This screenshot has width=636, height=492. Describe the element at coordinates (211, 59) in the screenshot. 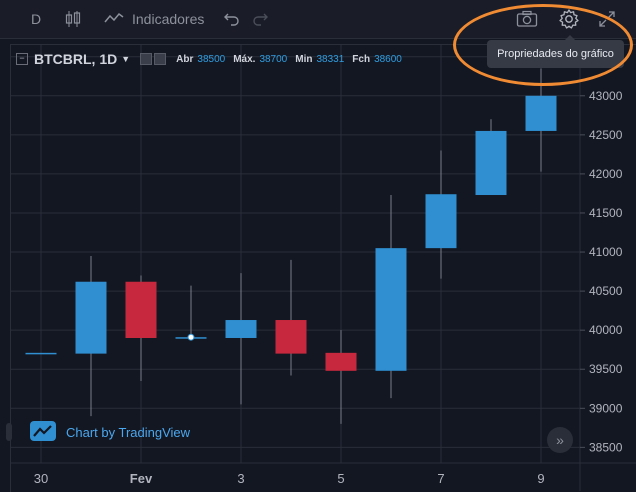

I see `open-value: 38500` at that location.